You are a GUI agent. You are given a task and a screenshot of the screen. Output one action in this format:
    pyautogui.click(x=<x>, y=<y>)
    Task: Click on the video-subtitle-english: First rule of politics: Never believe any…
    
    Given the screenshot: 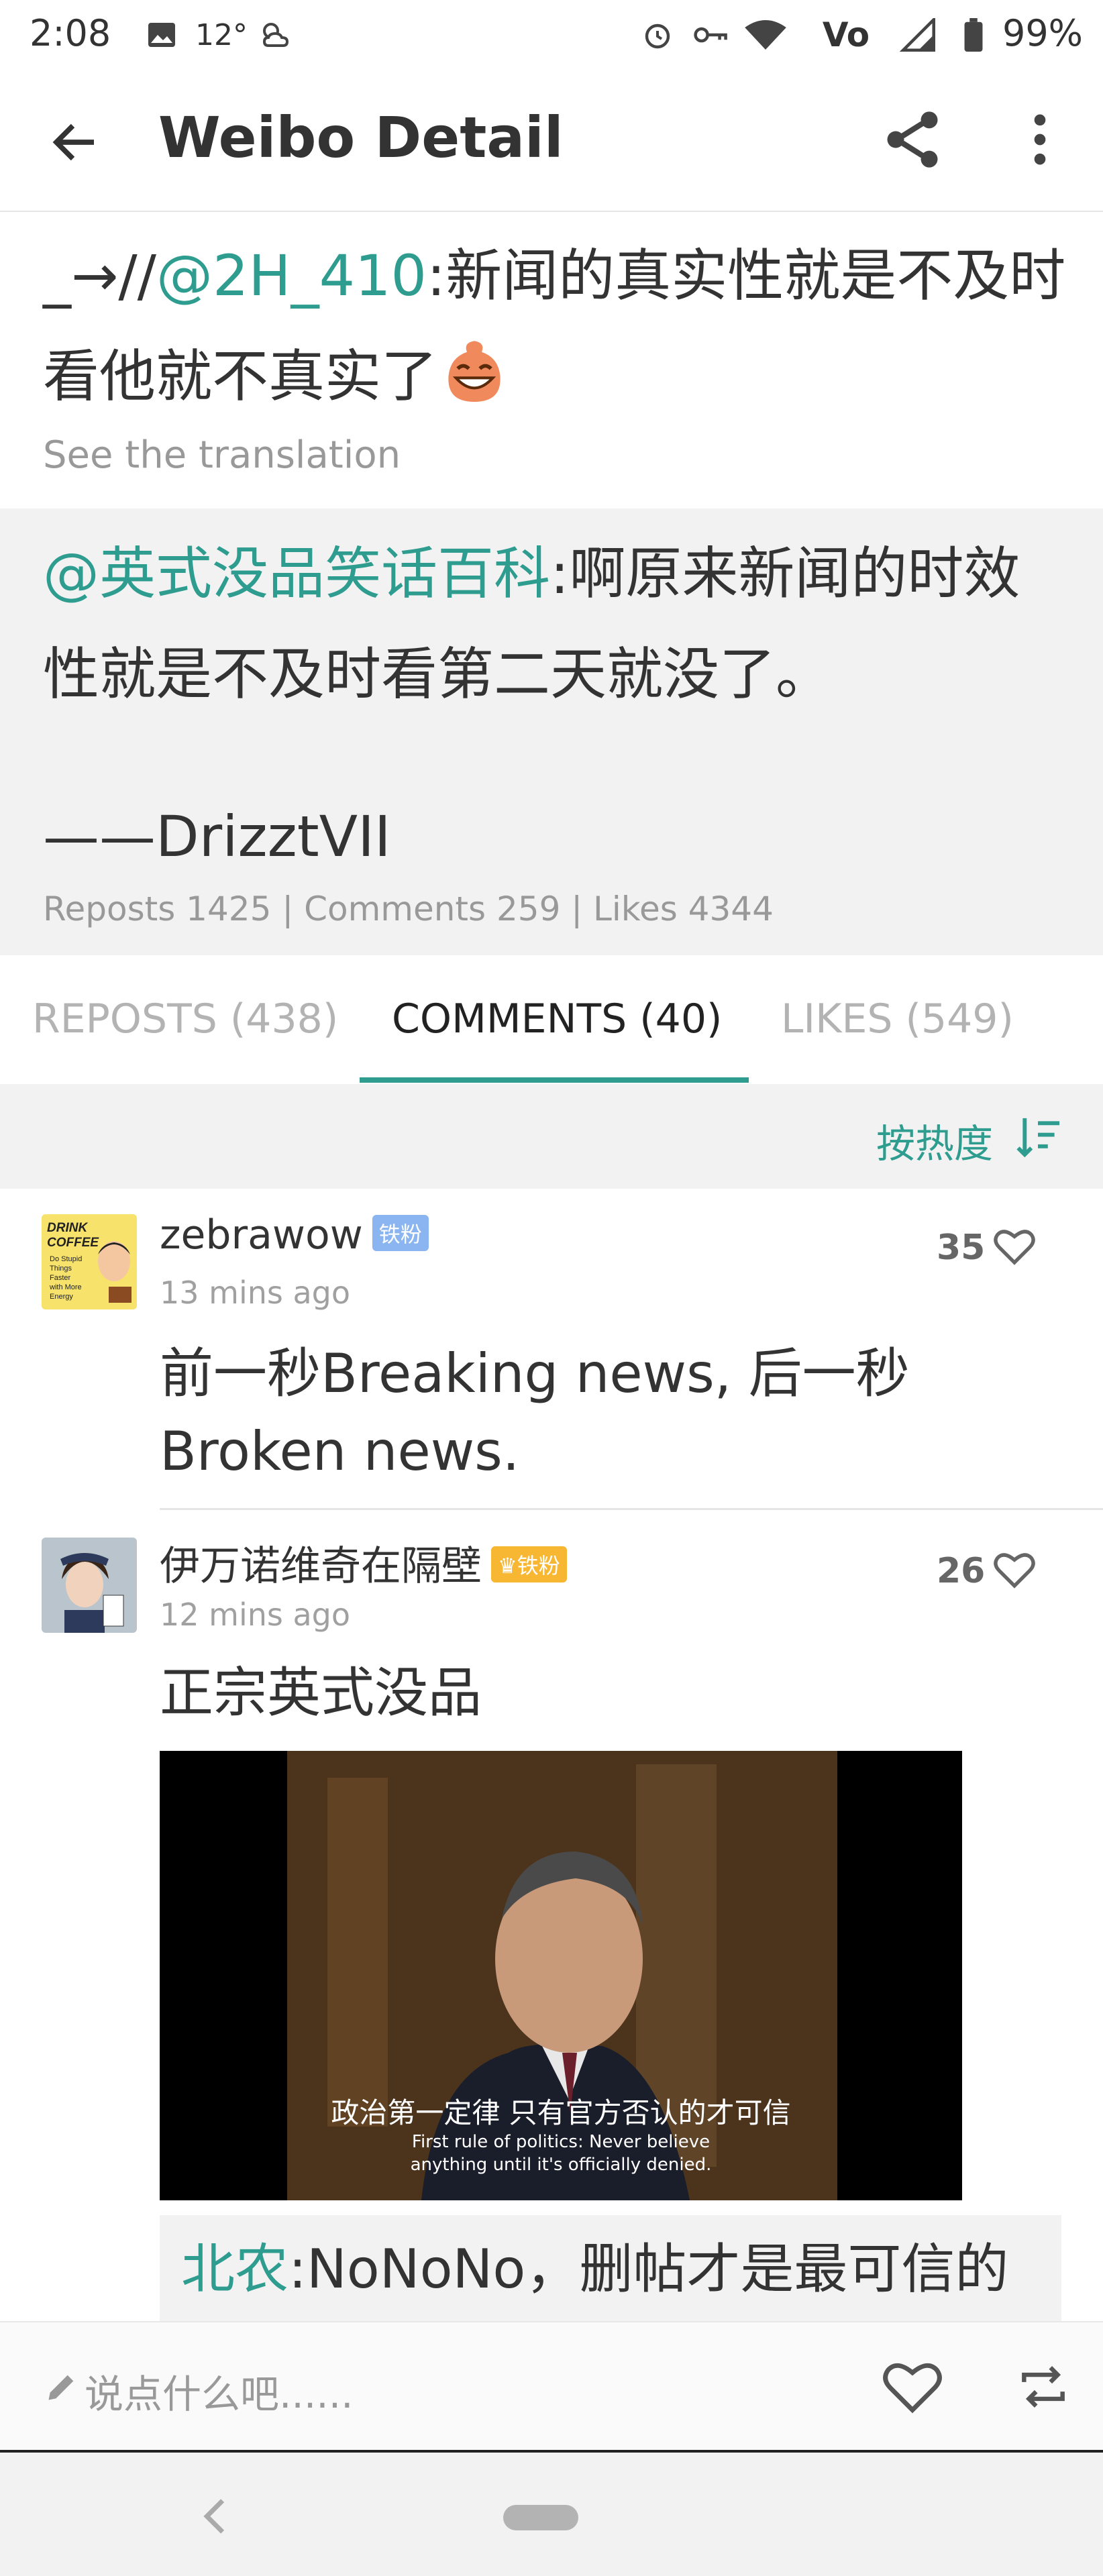 What is the action you would take?
    pyautogui.click(x=561, y=2153)
    